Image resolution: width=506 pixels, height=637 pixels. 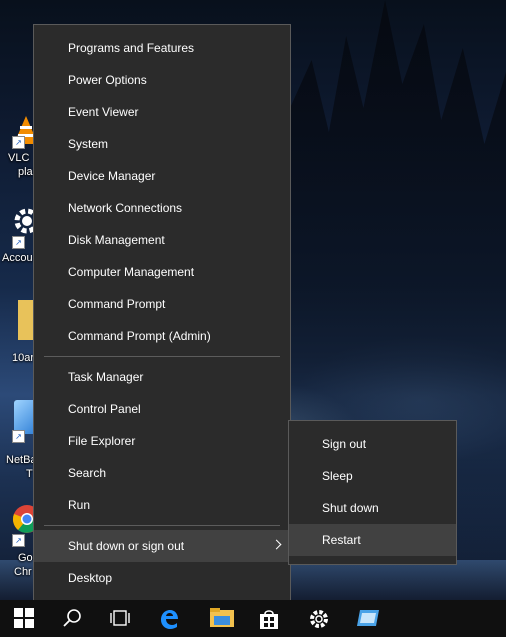 I want to click on windows-start-icon, so click(x=24, y=618).